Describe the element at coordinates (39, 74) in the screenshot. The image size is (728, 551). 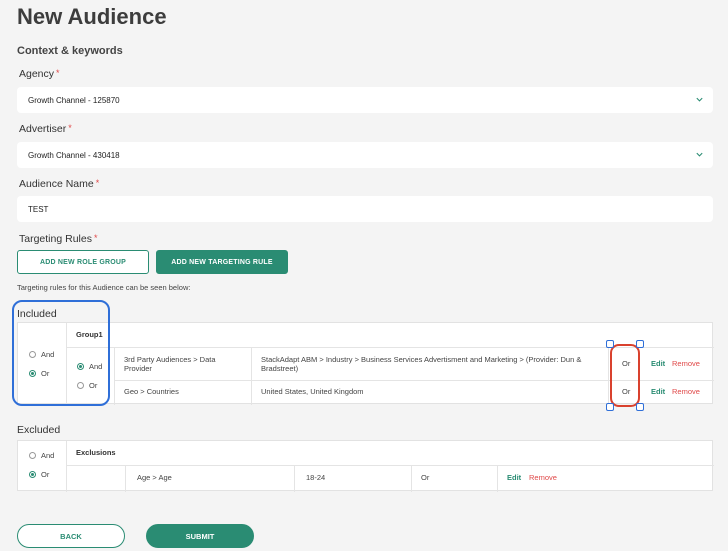
I see `agency-label: Agency *` at that location.